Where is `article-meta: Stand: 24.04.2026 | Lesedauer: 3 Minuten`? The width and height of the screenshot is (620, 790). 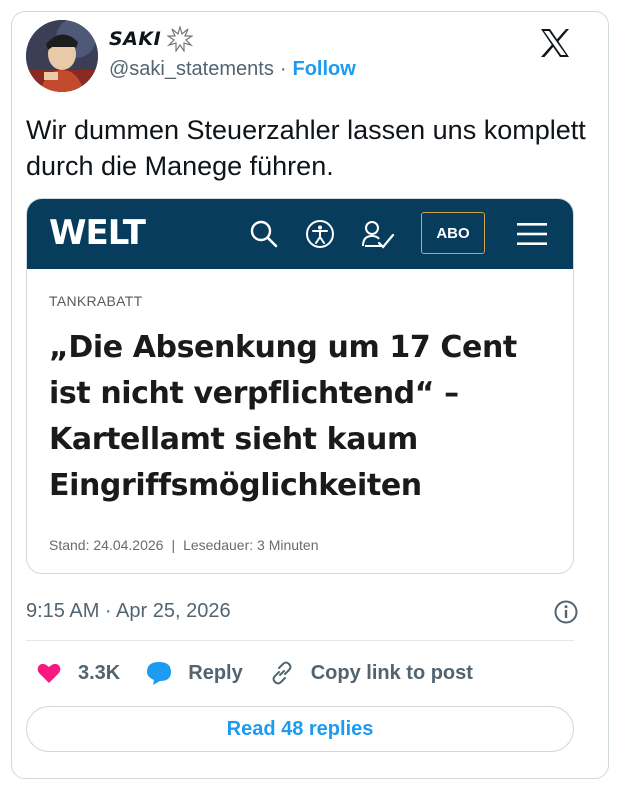
article-meta: Stand: 24.04.2026 | Lesedauer: 3 Minuten is located at coordinates (184, 545).